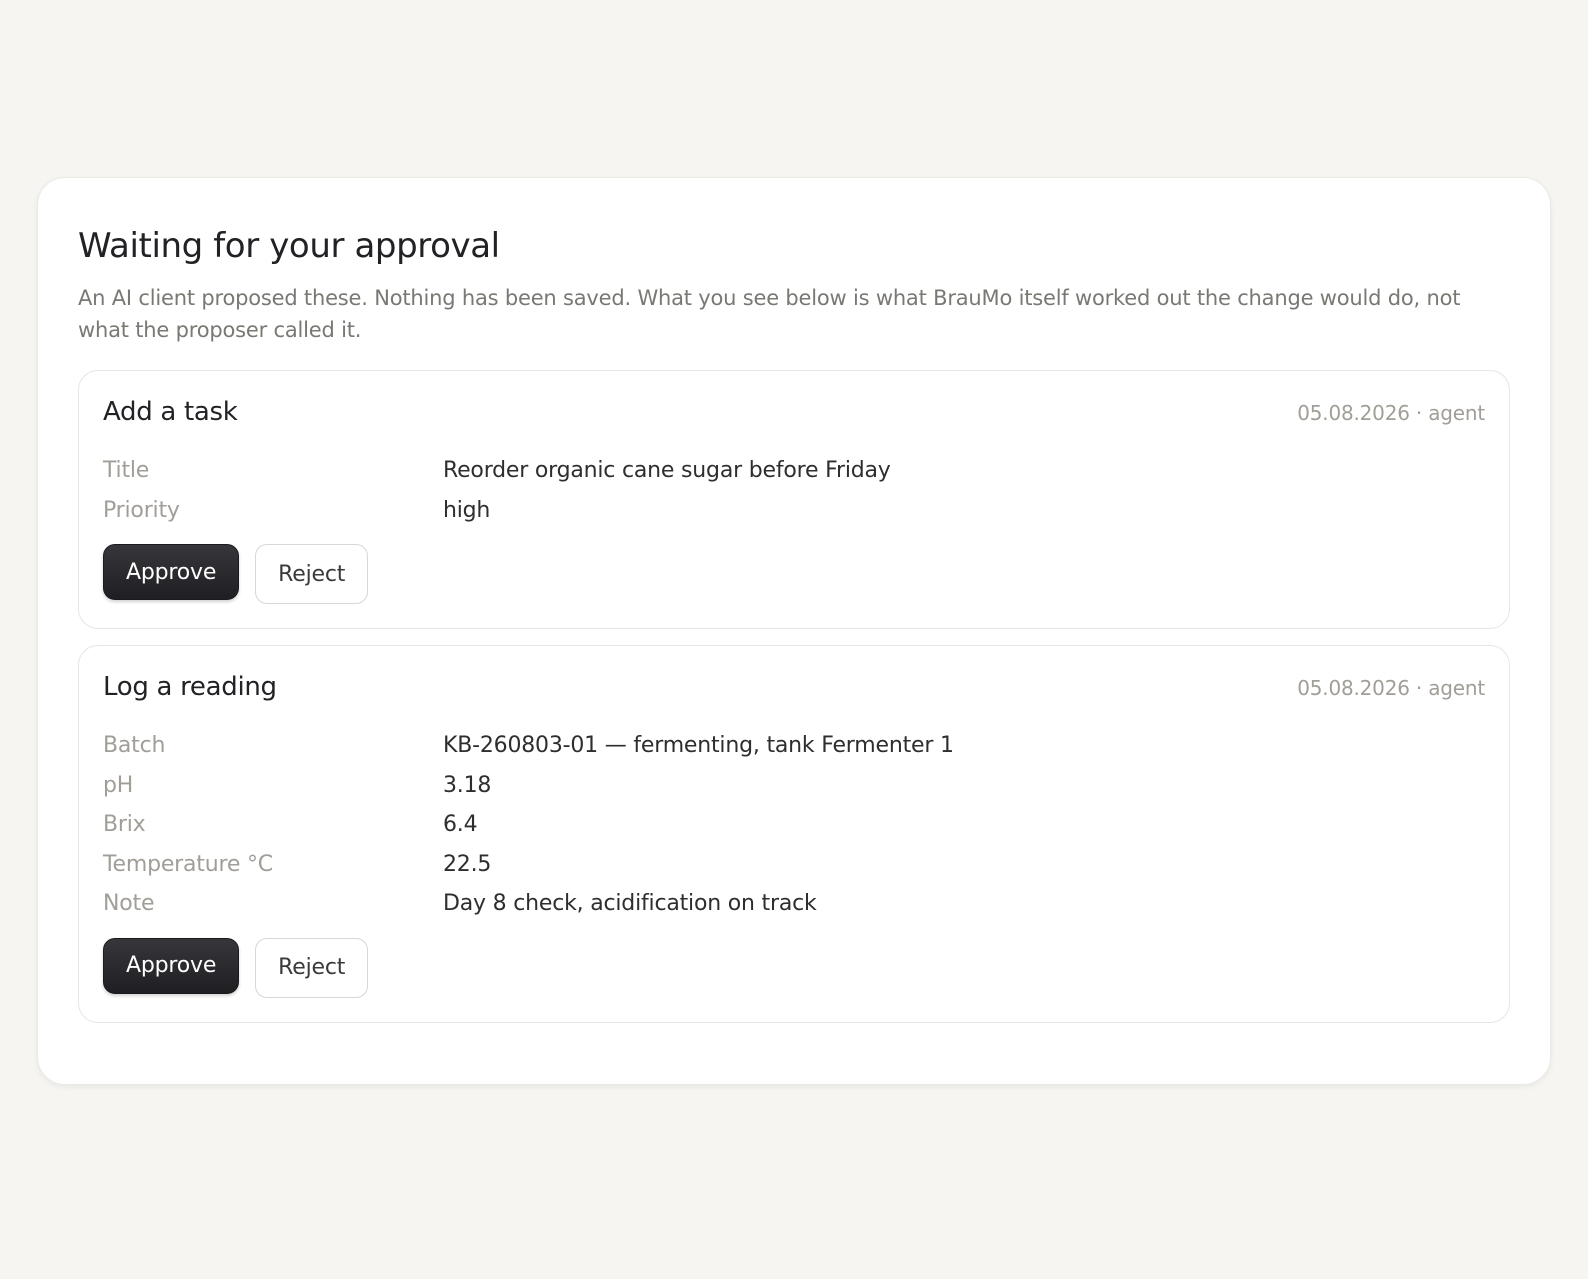 This screenshot has height=1279, width=1588. I want to click on field-value: 22.5, so click(467, 864).